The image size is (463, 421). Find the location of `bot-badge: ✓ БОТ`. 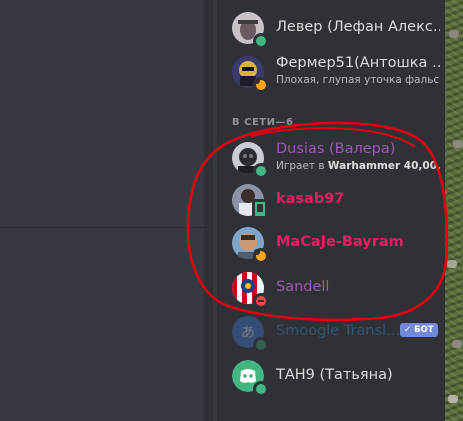

bot-badge: ✓ БОТ is located at coordinates (419, 330).